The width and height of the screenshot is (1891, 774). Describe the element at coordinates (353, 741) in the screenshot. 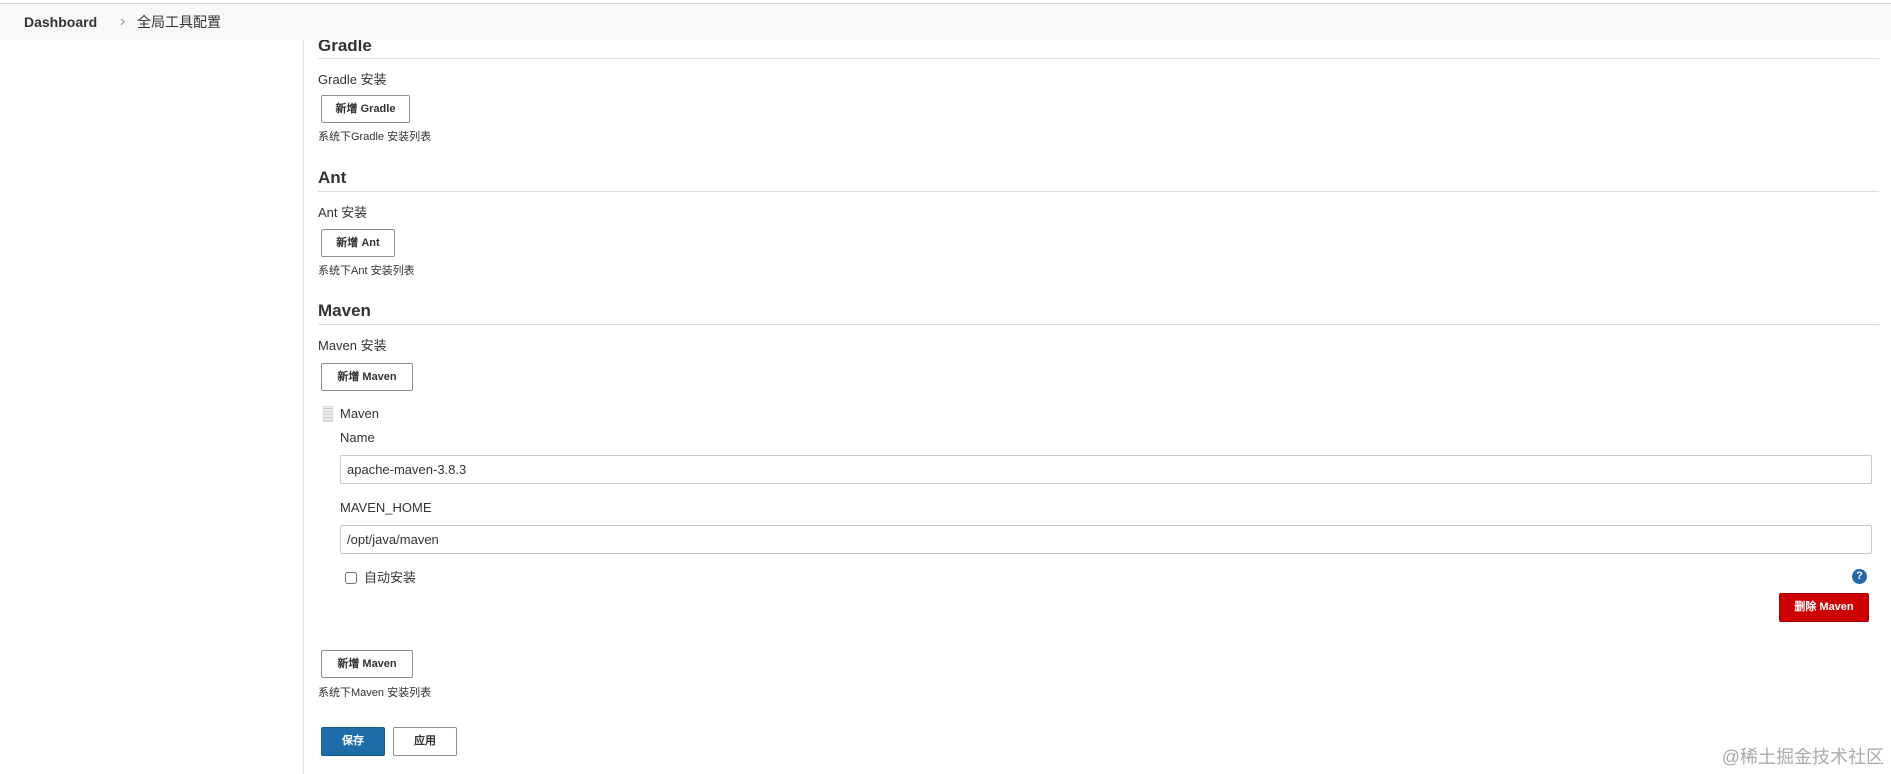

I see `save-button: 保存` at that location.